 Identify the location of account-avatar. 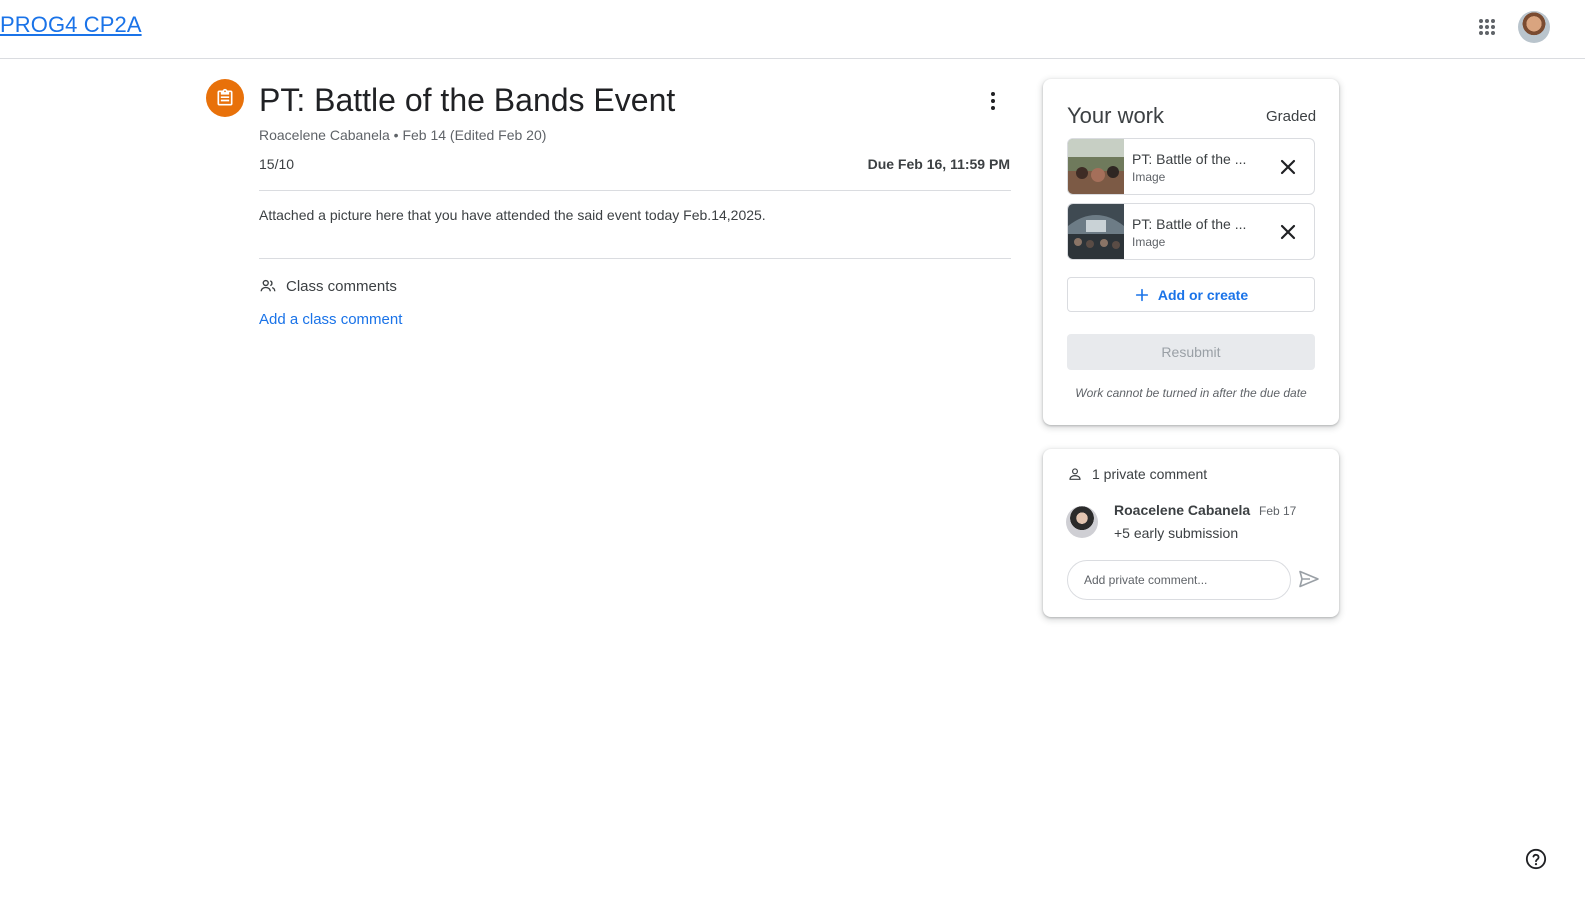
(1534, 27).